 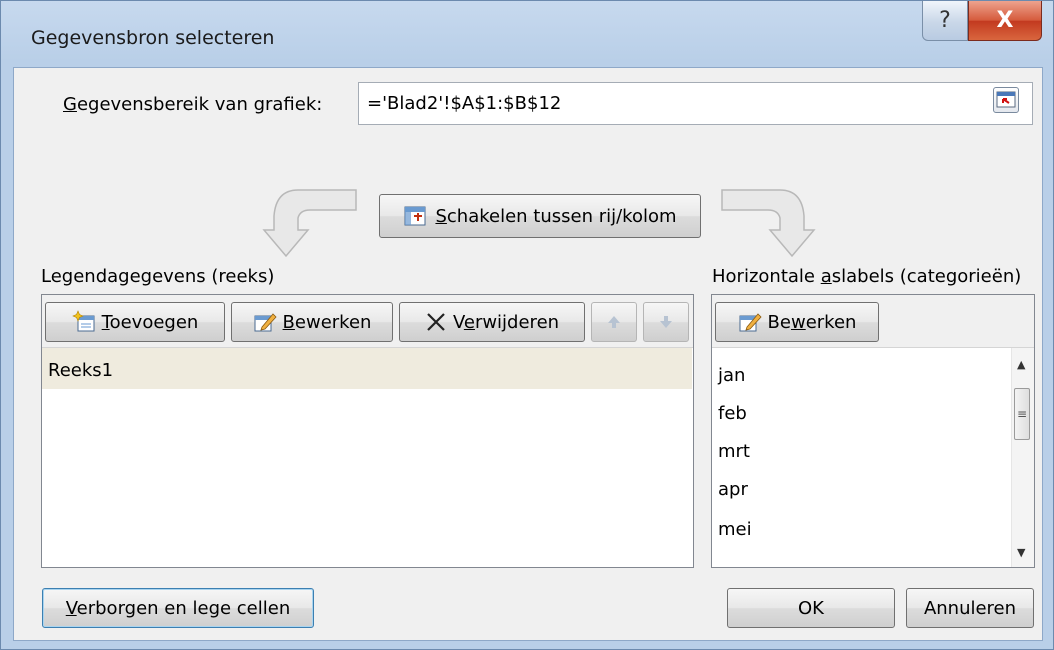 I want to click on chart-range-input: ='Blad2'!$A$1:$B$12, so click(x=695, y=103).